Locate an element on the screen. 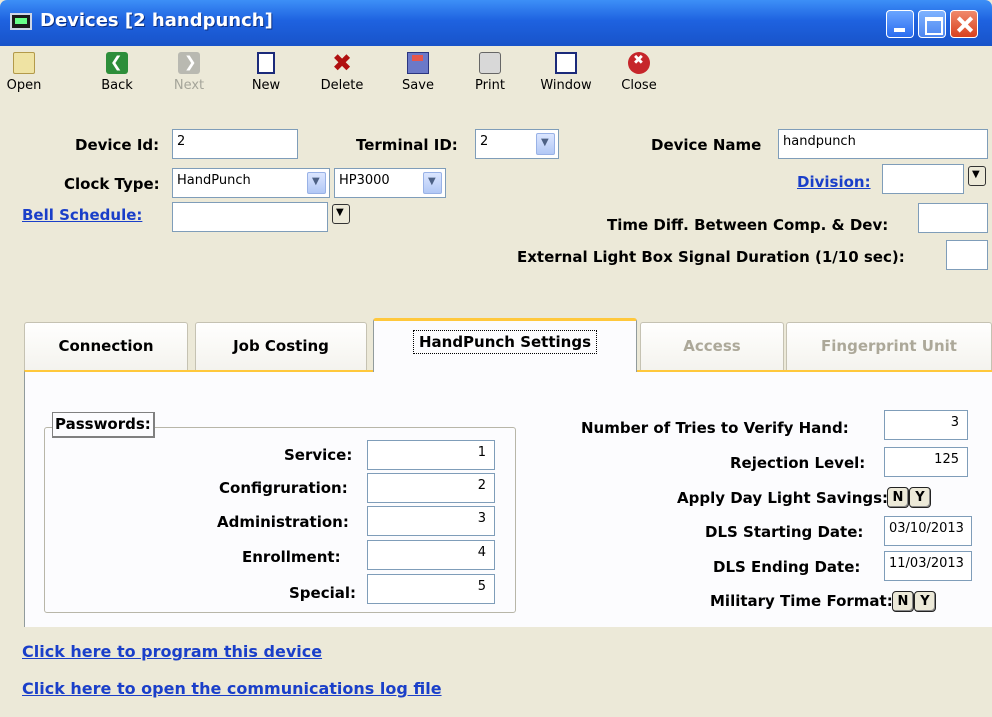 This screenshot has height=717, width=992. program-device-link: Click here to program this device is located at coordinates (172, 651).